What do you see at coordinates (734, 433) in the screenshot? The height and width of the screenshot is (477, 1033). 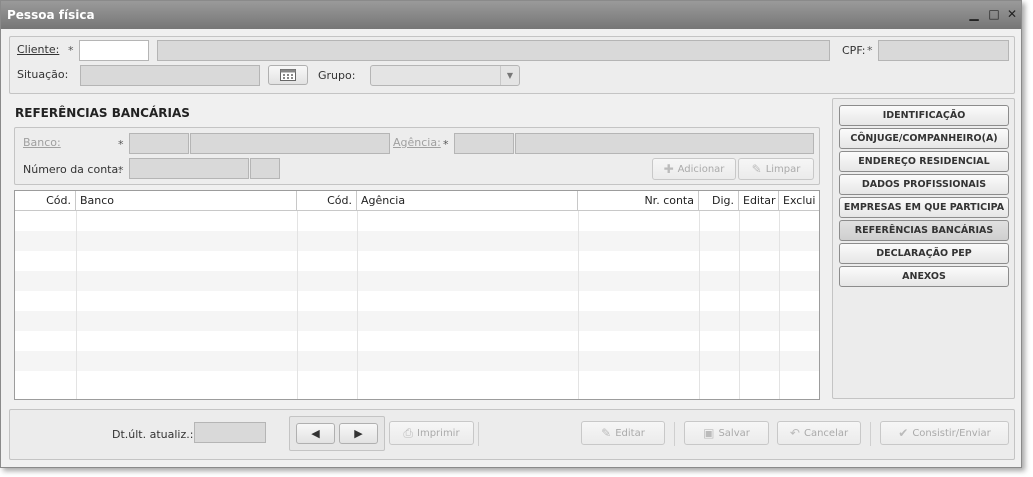 I see `salvar-label: Salvar` at bounding box center [734, 433].